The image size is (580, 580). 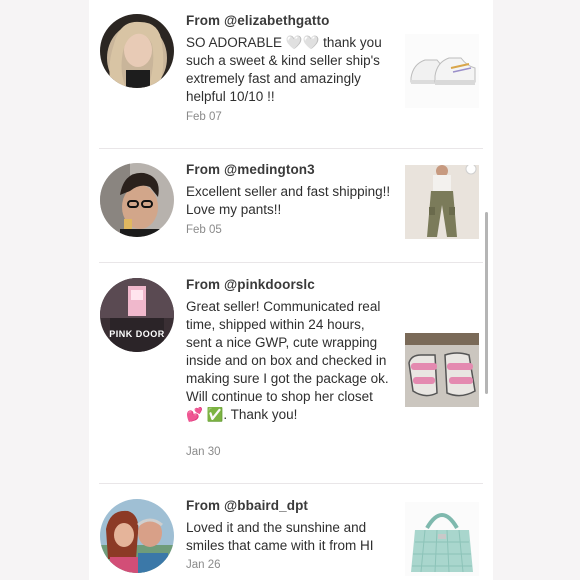 What do you see at coordinates (247, 505) in the screenshot?
I see `review-author: From @bbaird_dpt` at bounding box center [247, 505].